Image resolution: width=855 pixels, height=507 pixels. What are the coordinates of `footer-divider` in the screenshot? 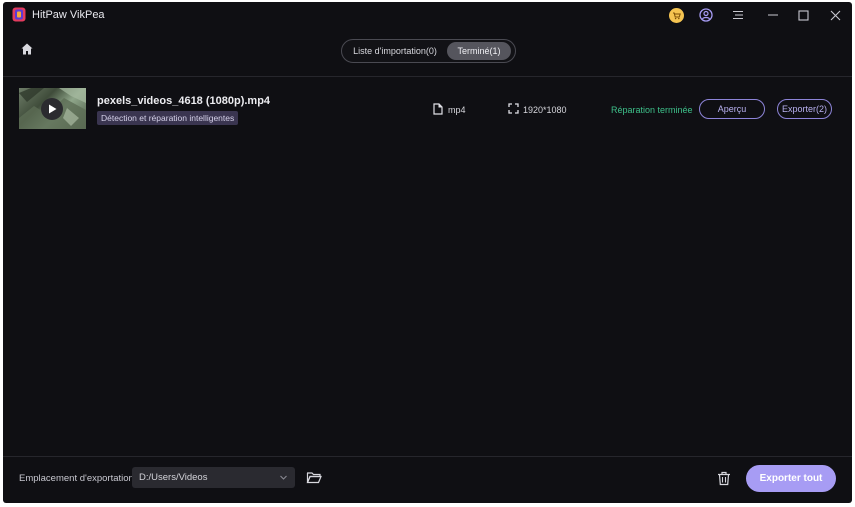 It's located at (427, 456).